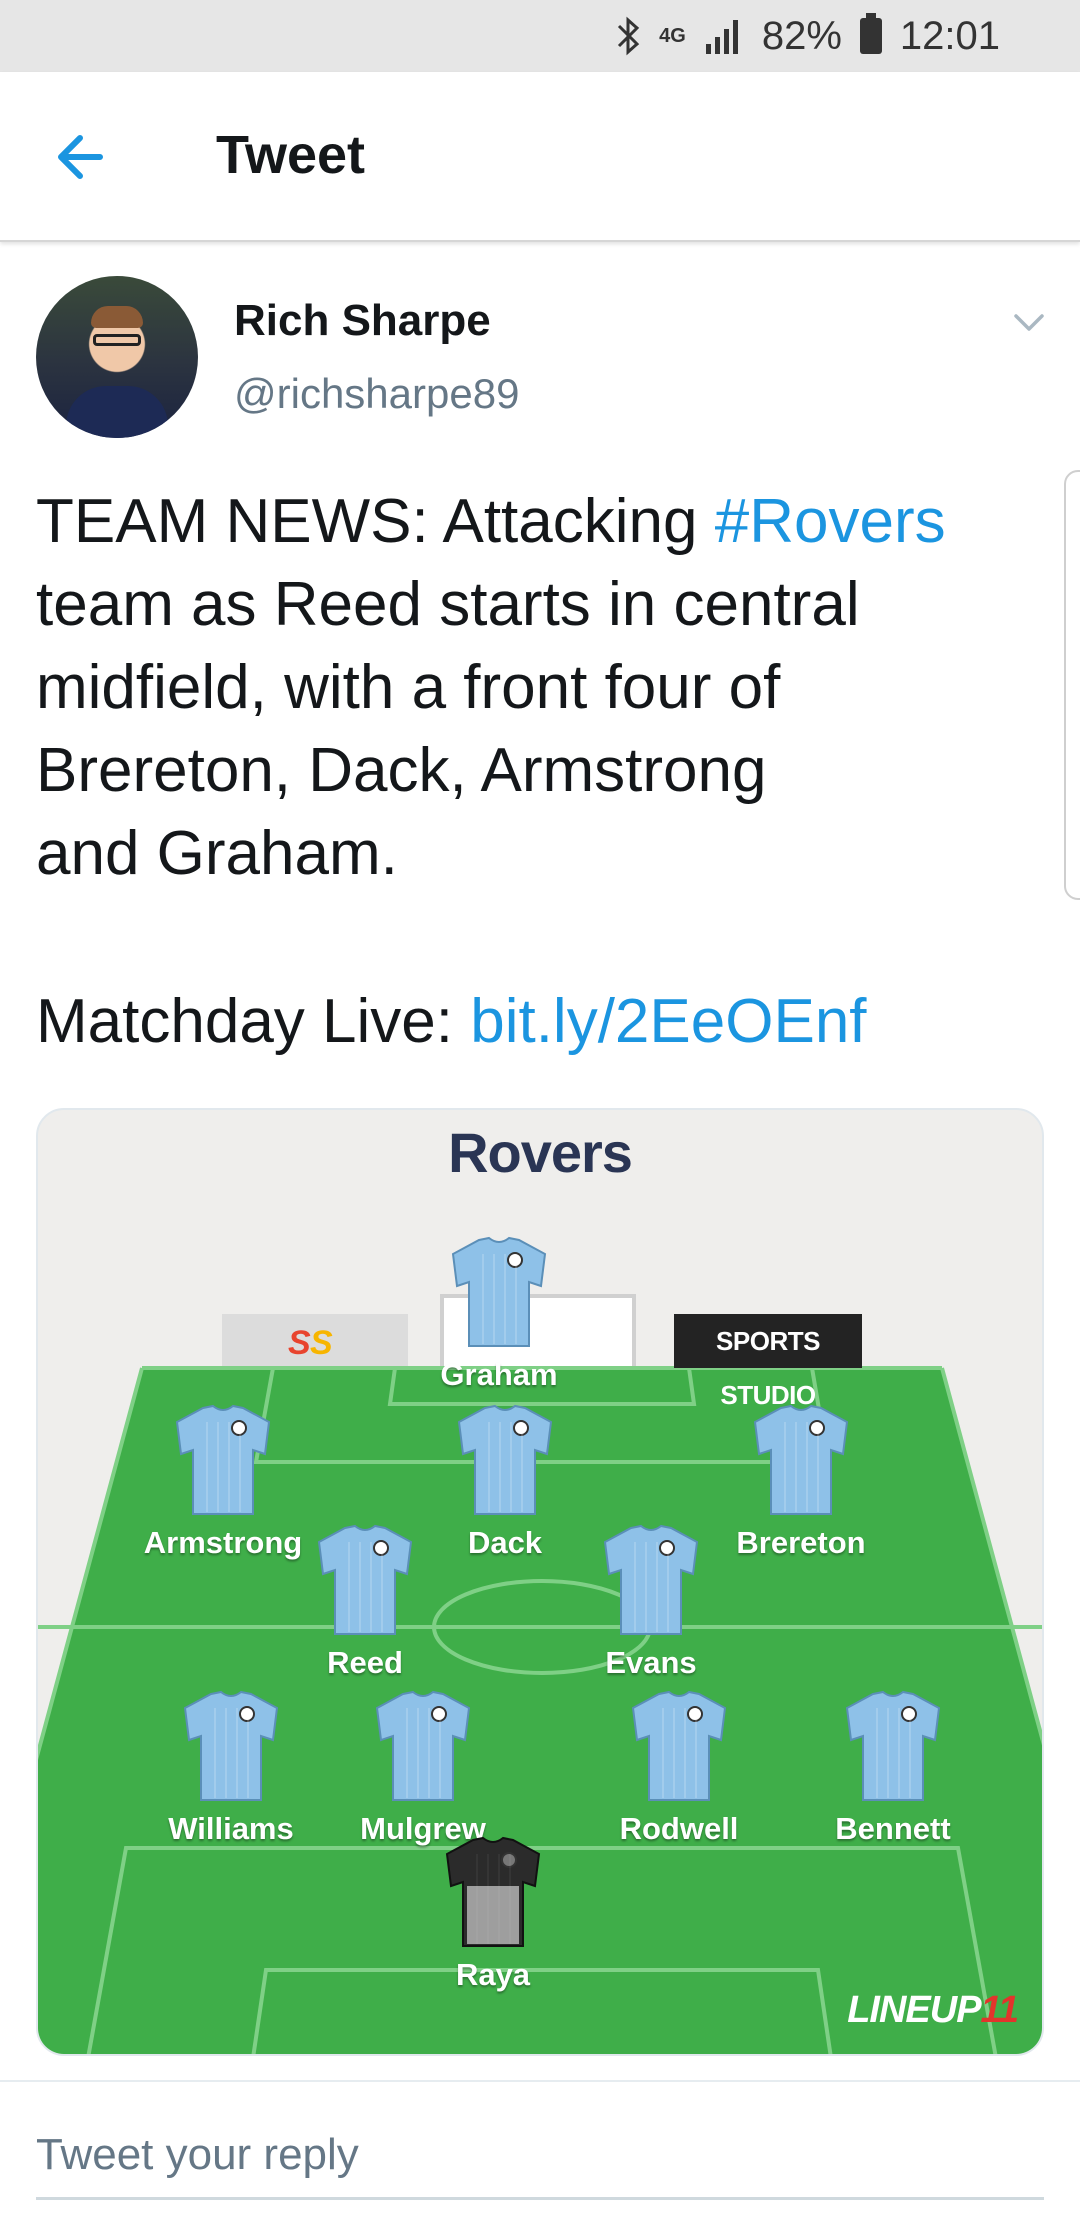 The height and width of the screenshot is (2220, 1080). I want to click on matchday-line: Matchday Live: bit.ly/2EeOEnf, so click(451, 1021).